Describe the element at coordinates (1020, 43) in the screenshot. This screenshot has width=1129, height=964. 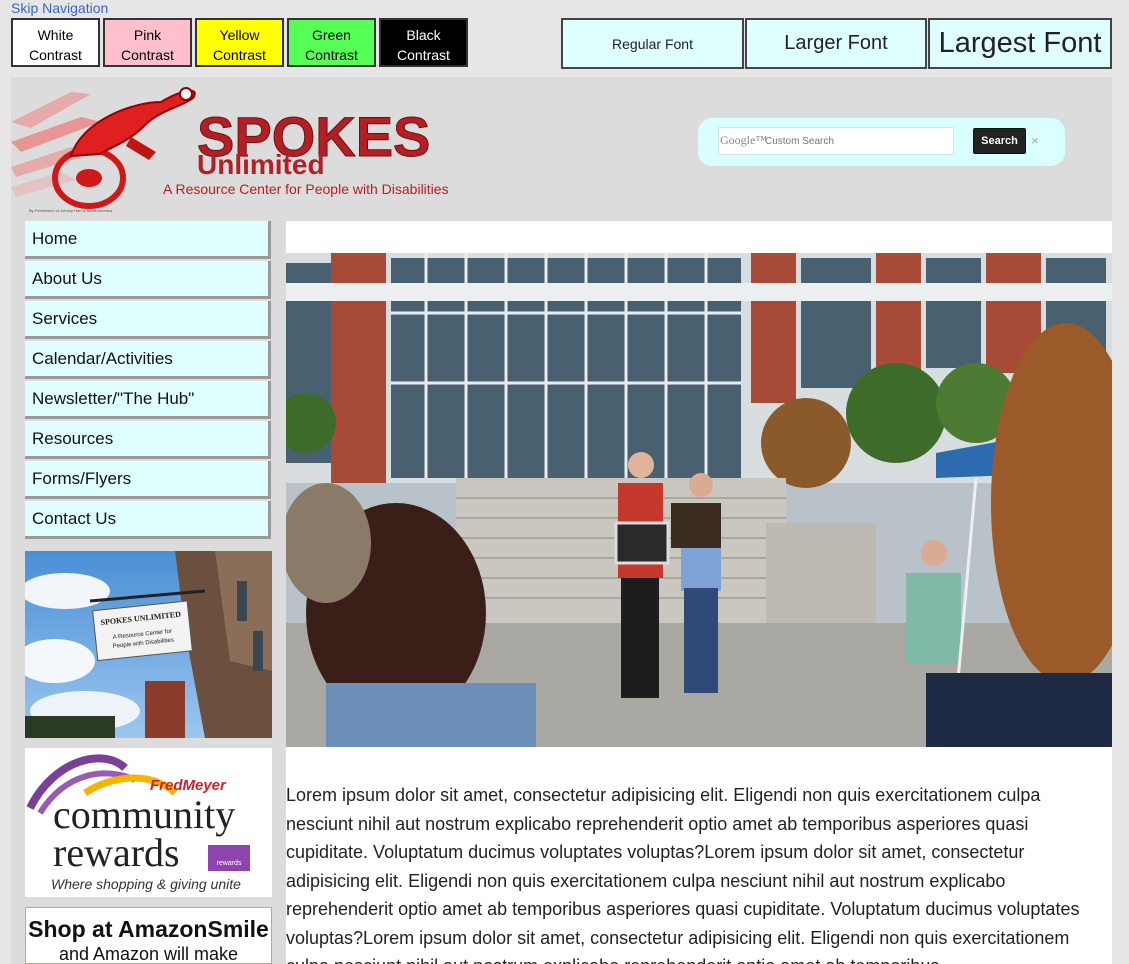
I see `largest-font-button: Largest Font` at that location.